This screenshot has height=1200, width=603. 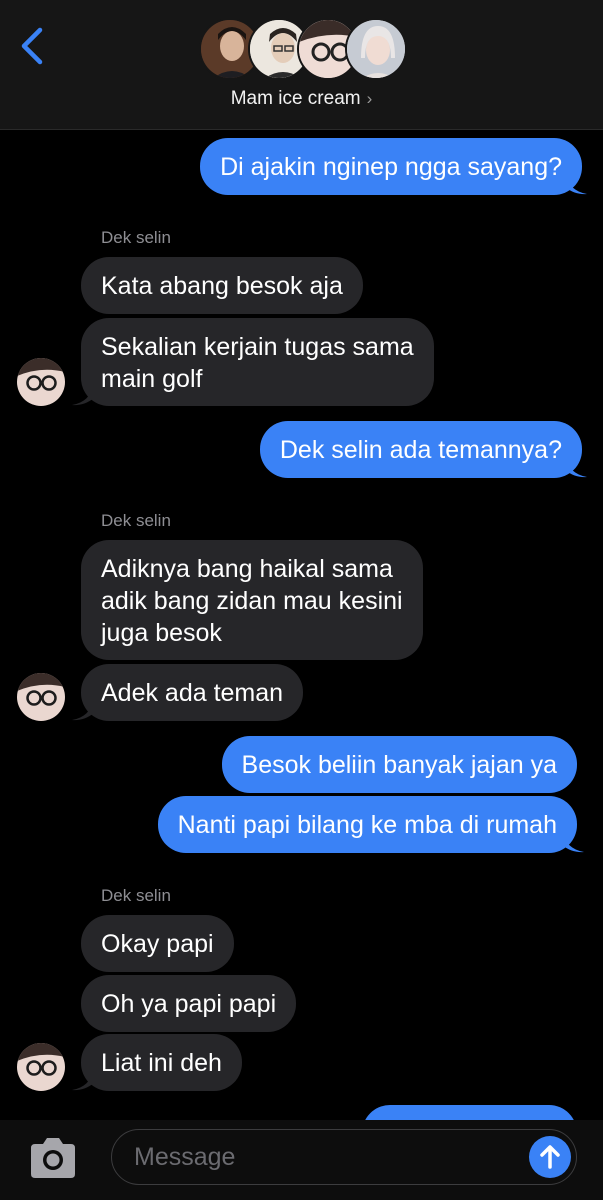 What do you see at coordinates (257, 362) in the screenshot?
I see `incoming-message: Sekalian kerjain tugas sama main golf` at bounding box center [257, 362].